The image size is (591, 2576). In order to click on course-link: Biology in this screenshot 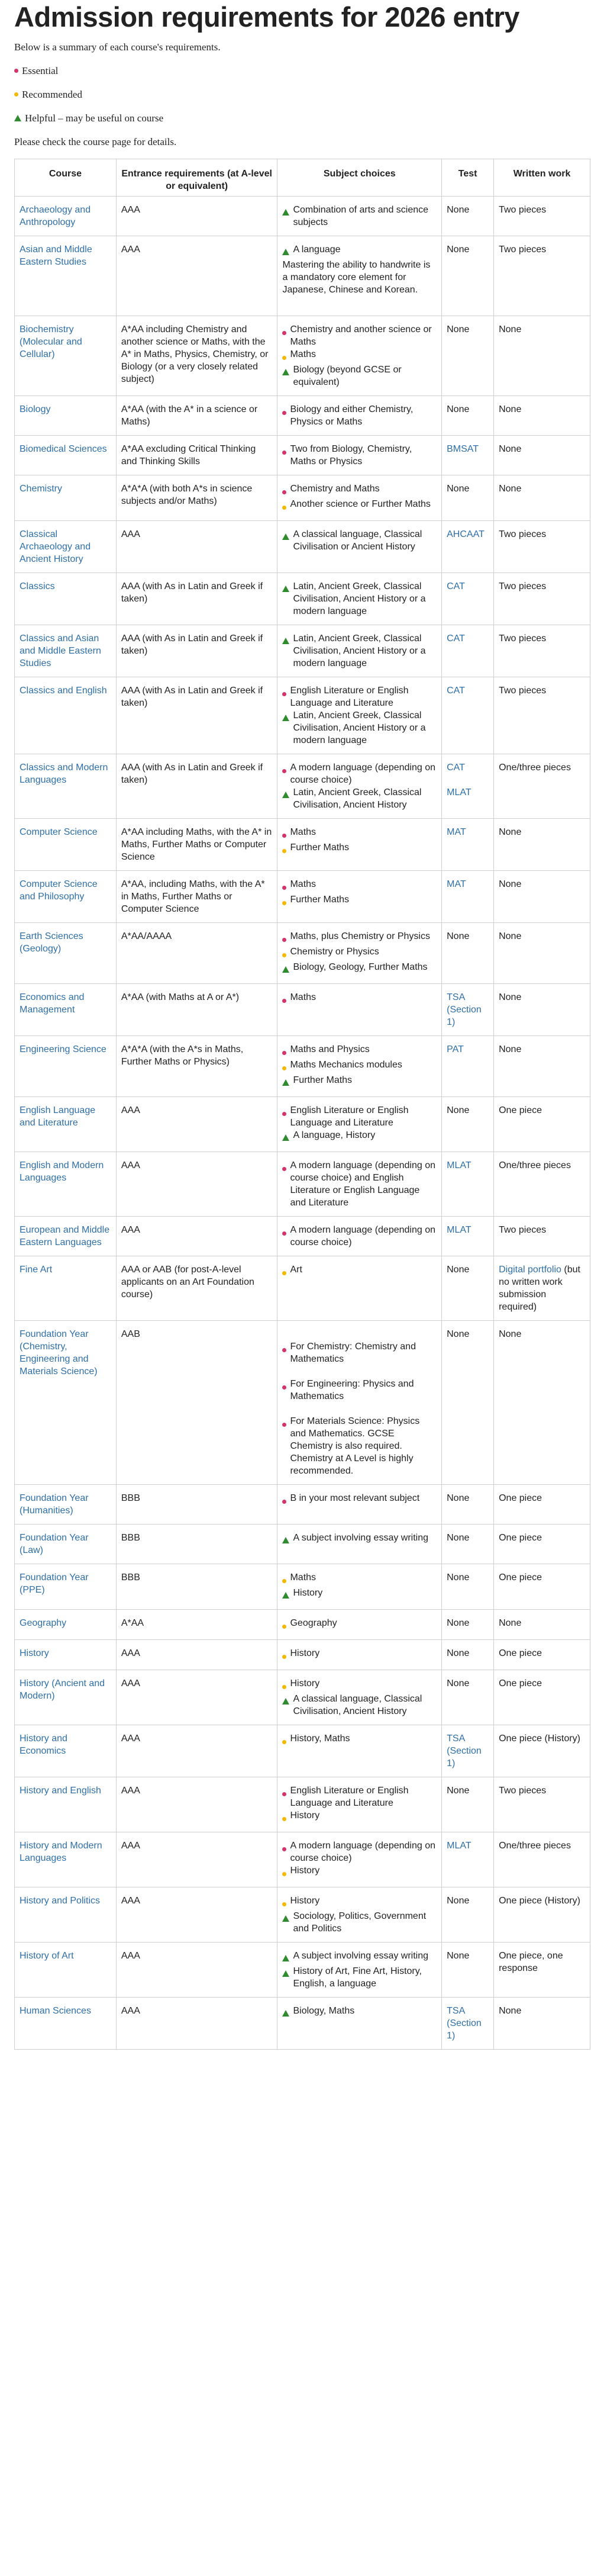, I will do `click(35, 409)`.